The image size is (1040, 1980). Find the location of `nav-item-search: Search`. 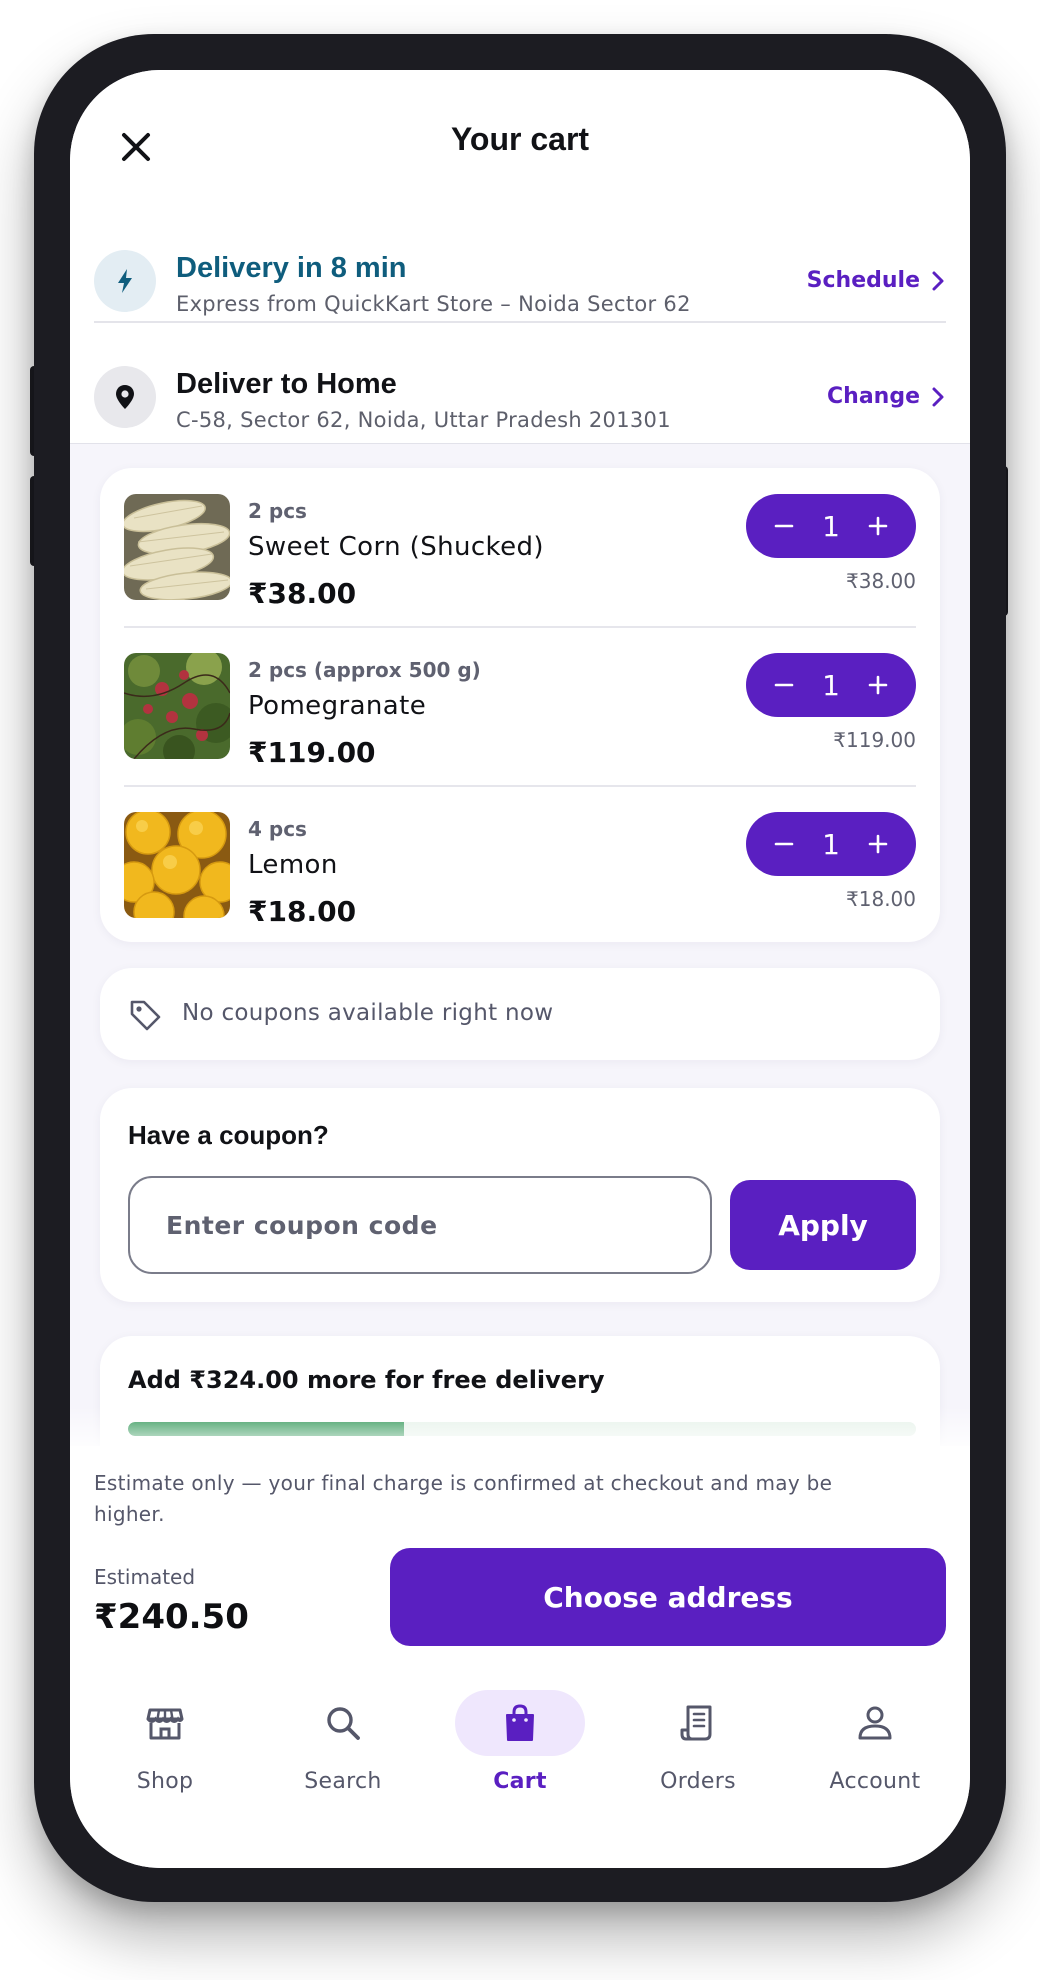

nav-item-search: Search is located at coordinates (343, 1750).